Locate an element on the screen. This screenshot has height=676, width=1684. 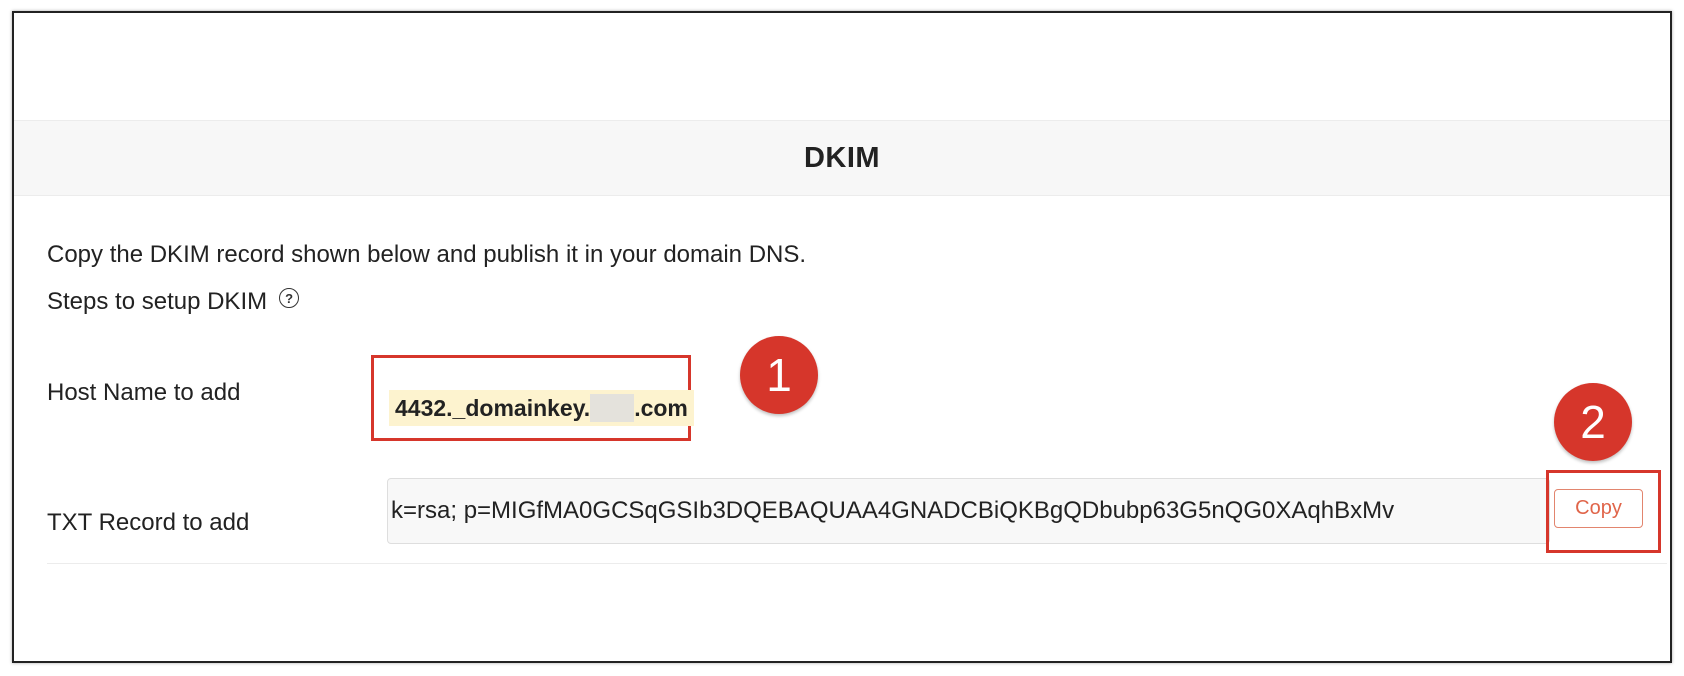
section-title: DKIM is located at coordinates (842, 157).